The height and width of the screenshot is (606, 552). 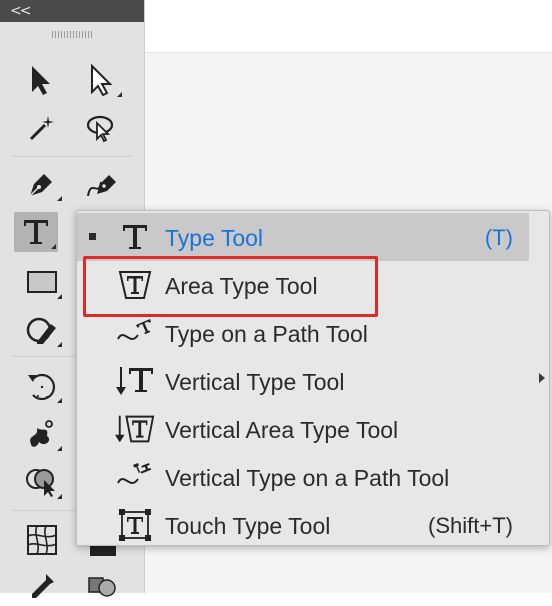 I want to click on shaper-tool-button, so click(x=42, y=330).